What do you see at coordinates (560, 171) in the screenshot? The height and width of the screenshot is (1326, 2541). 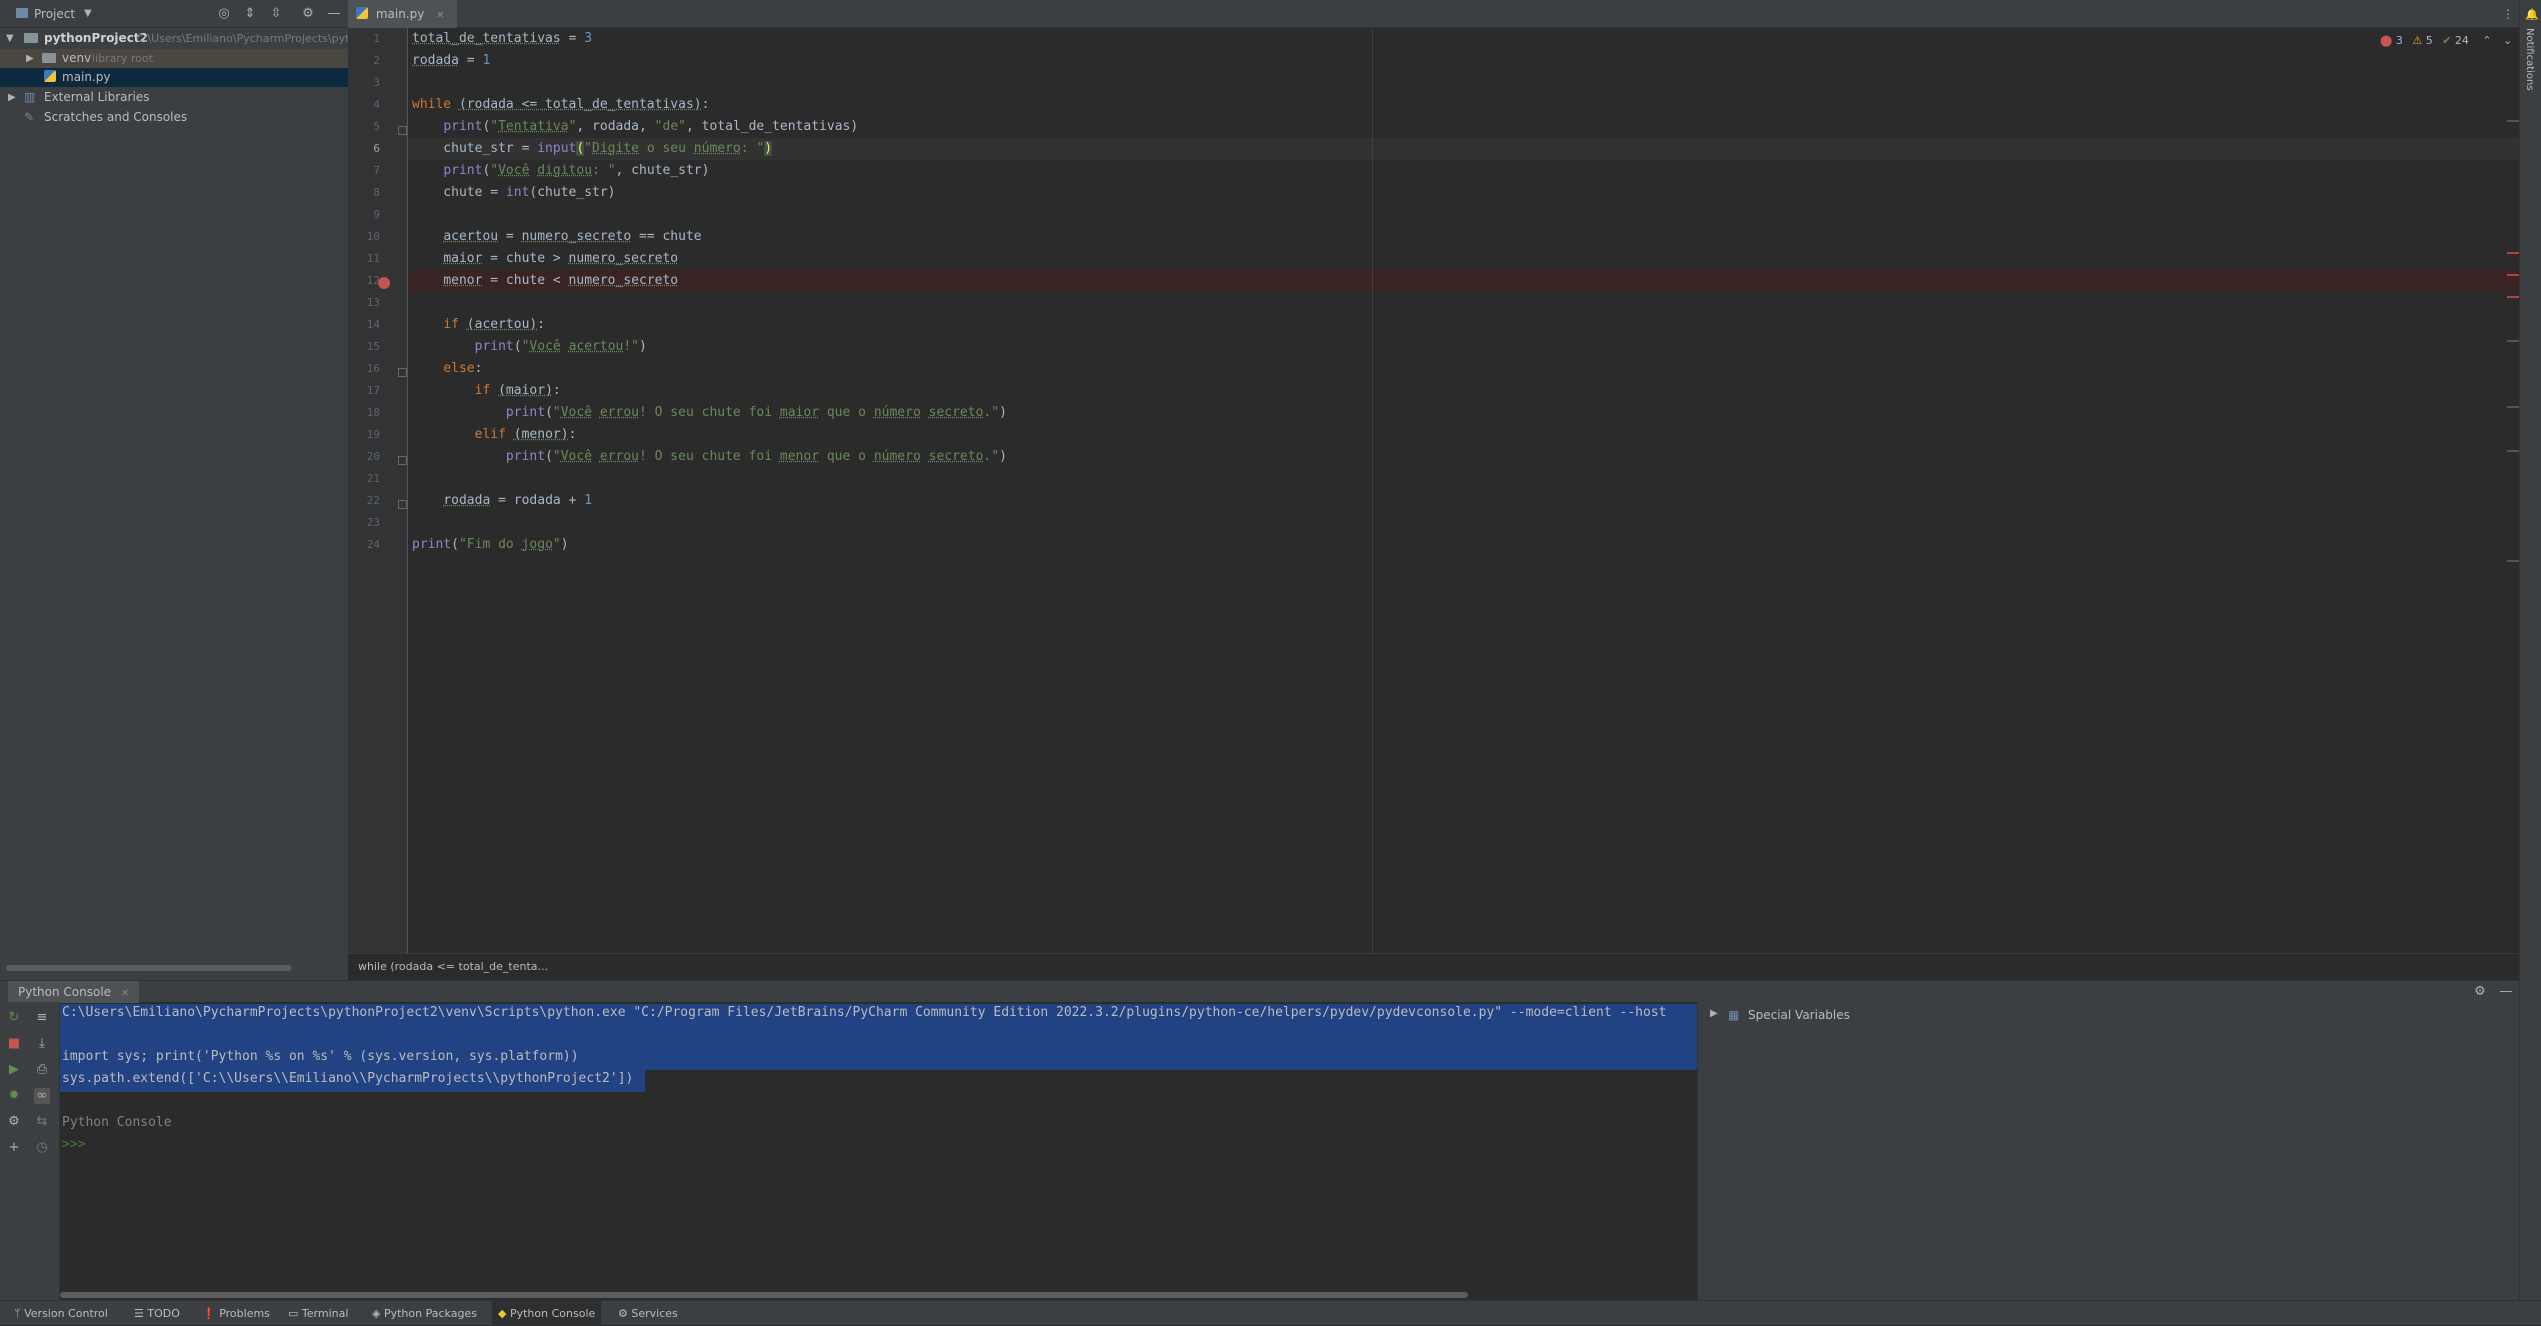 I see `code-line: print("Você digitou: ", chute_str)` at bounding box center [560, 171].